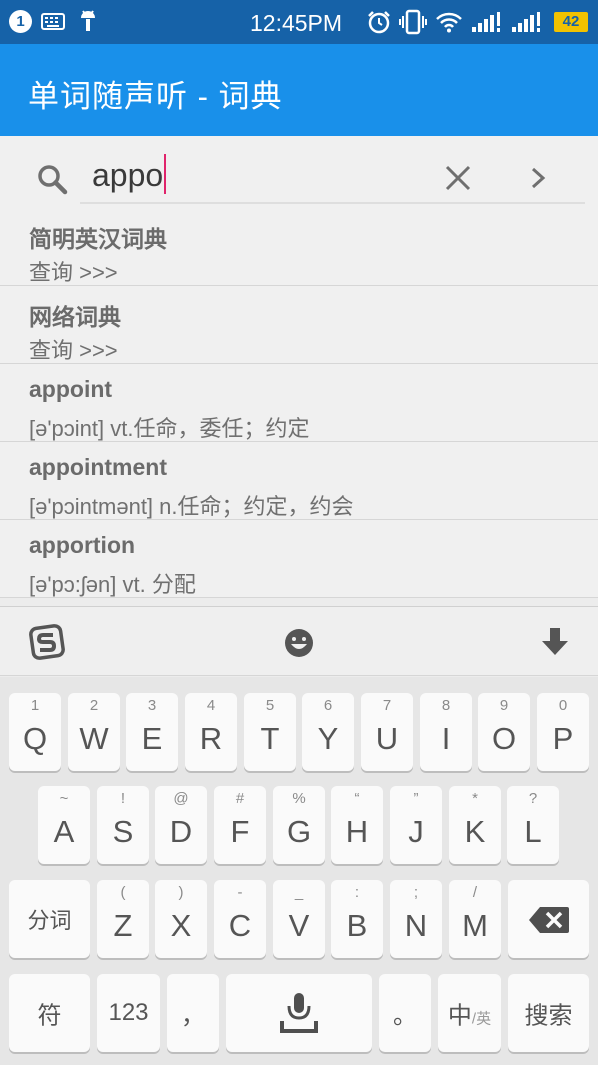 This screenshot has height=1065, width=598. I want to click on key-z: (Z, so click(123, 919).